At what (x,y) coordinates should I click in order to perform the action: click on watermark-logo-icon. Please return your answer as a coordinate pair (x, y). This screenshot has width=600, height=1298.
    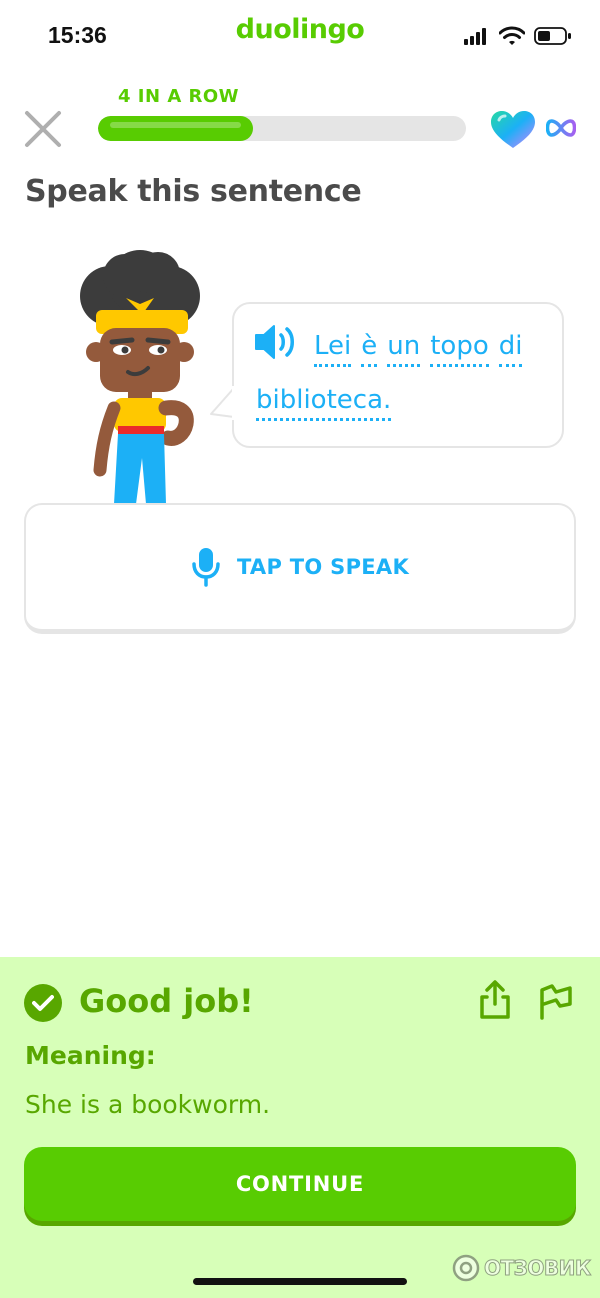
    Looking at the image, I should click on (466, 1268).